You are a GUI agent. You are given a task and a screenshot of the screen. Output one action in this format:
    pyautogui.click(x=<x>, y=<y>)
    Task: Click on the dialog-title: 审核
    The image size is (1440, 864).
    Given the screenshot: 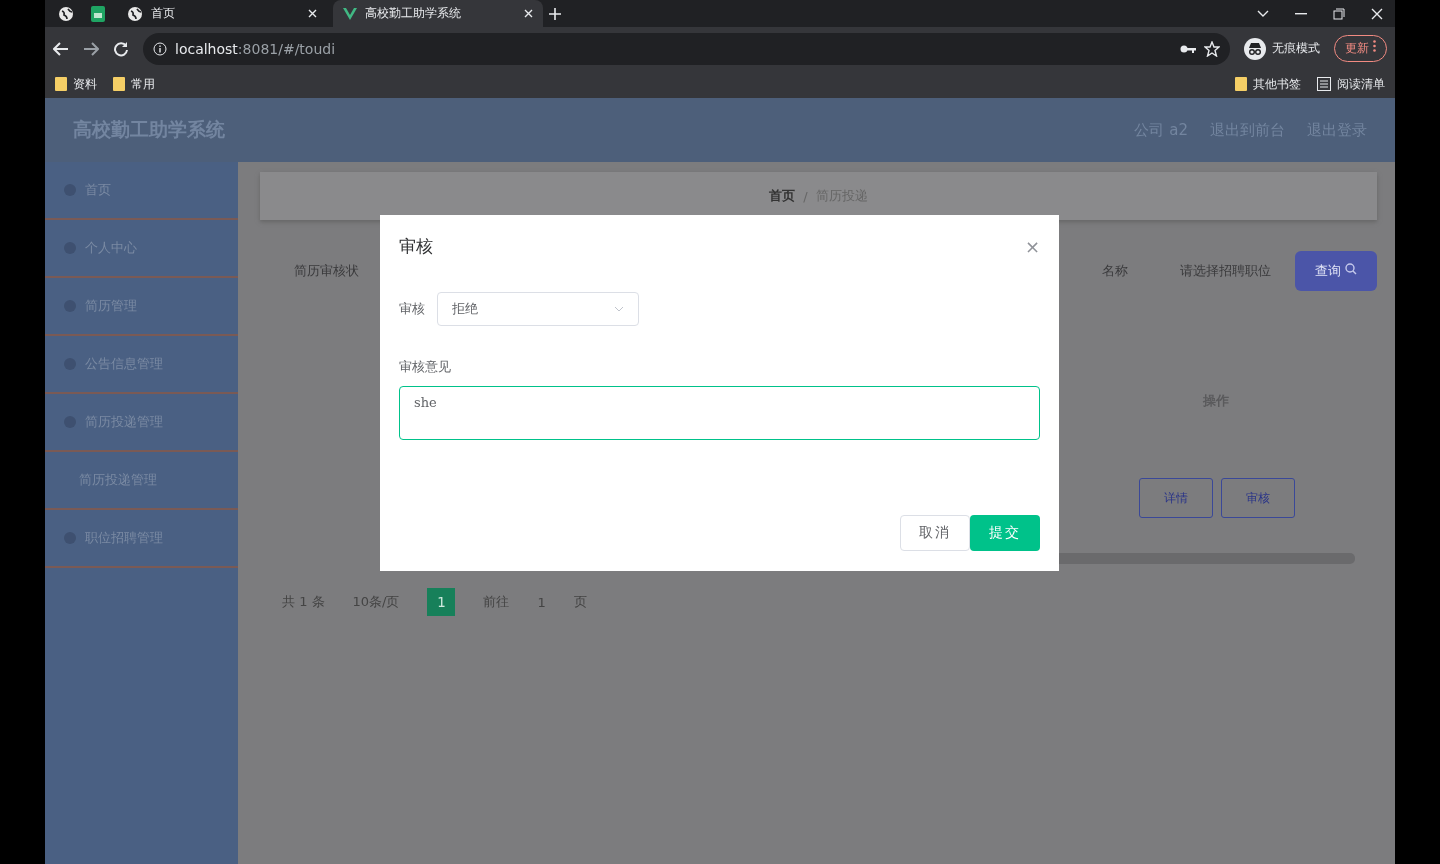 What is the action you would take?
    pyautogui.click(x=416, y=246)
    